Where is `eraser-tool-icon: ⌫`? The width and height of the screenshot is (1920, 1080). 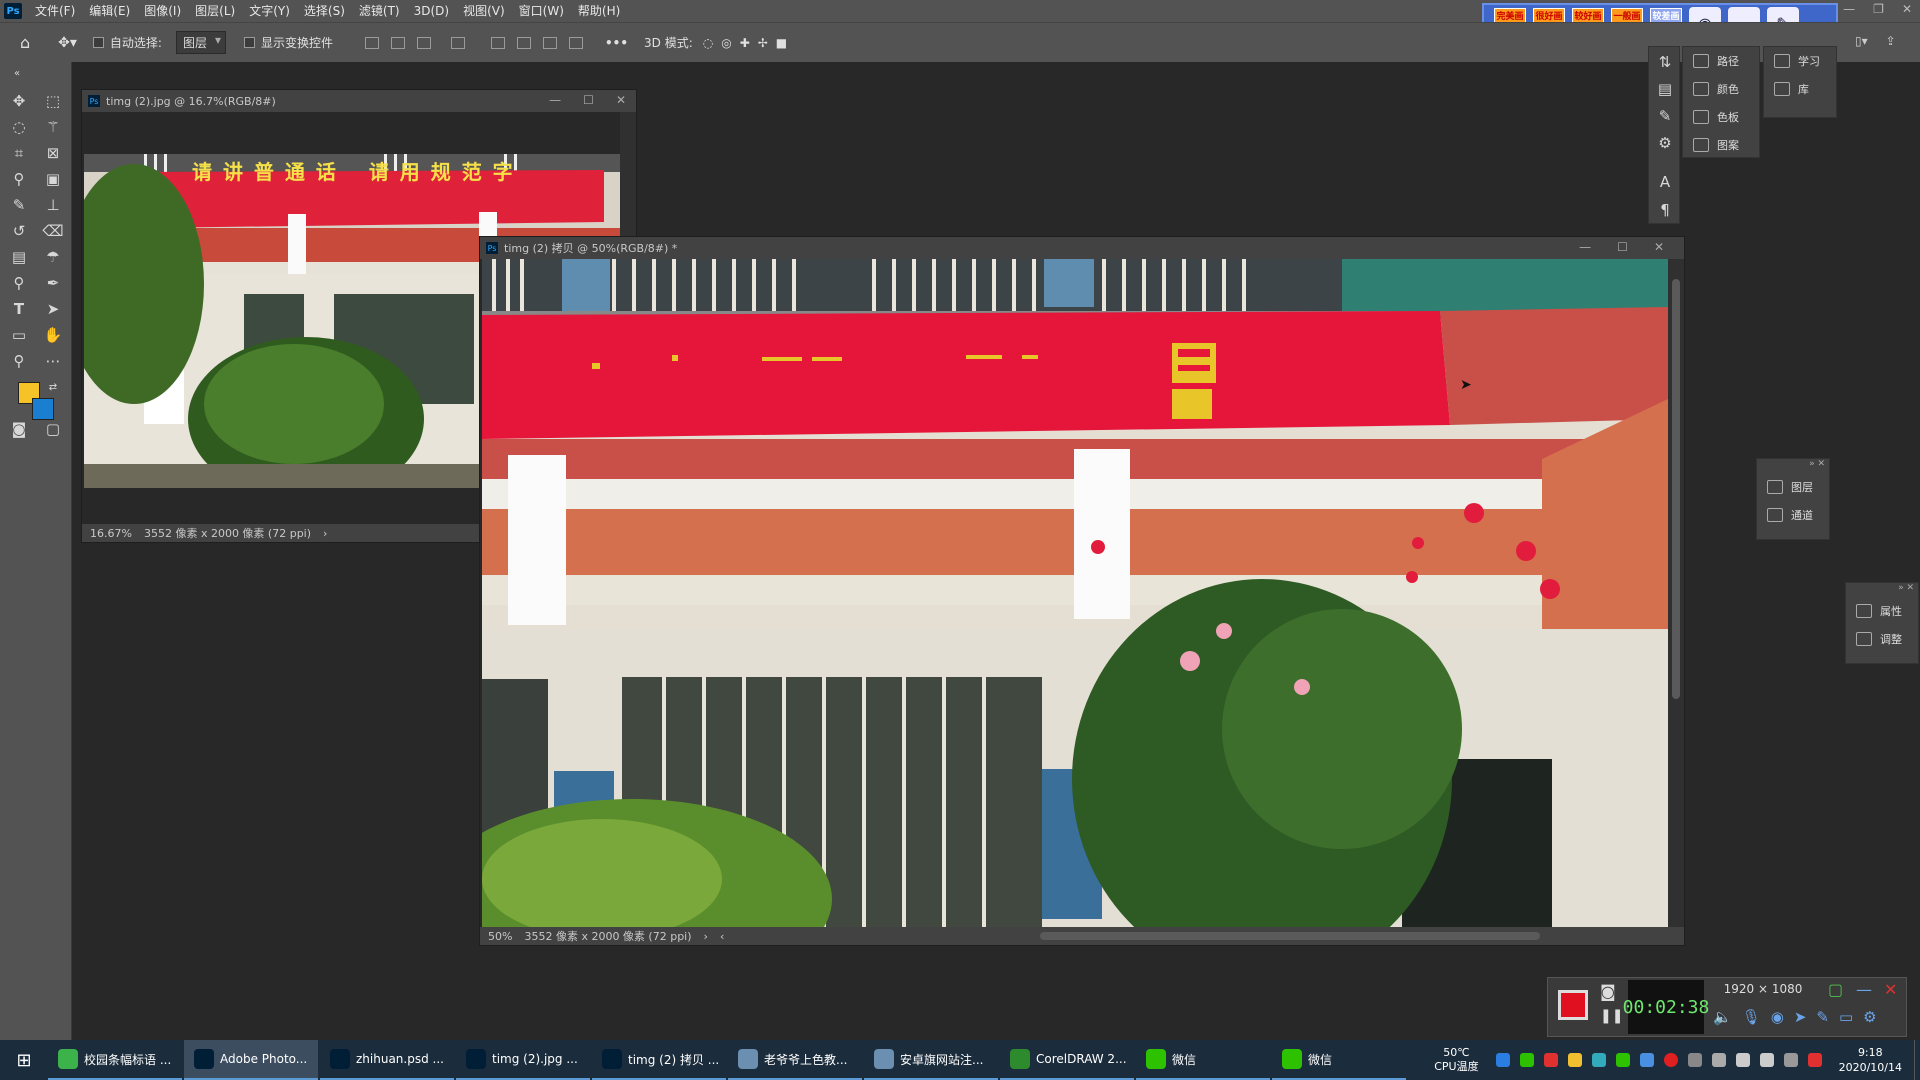 eraser-tool-icon: ⌫ is located at coordinates (53, 231).